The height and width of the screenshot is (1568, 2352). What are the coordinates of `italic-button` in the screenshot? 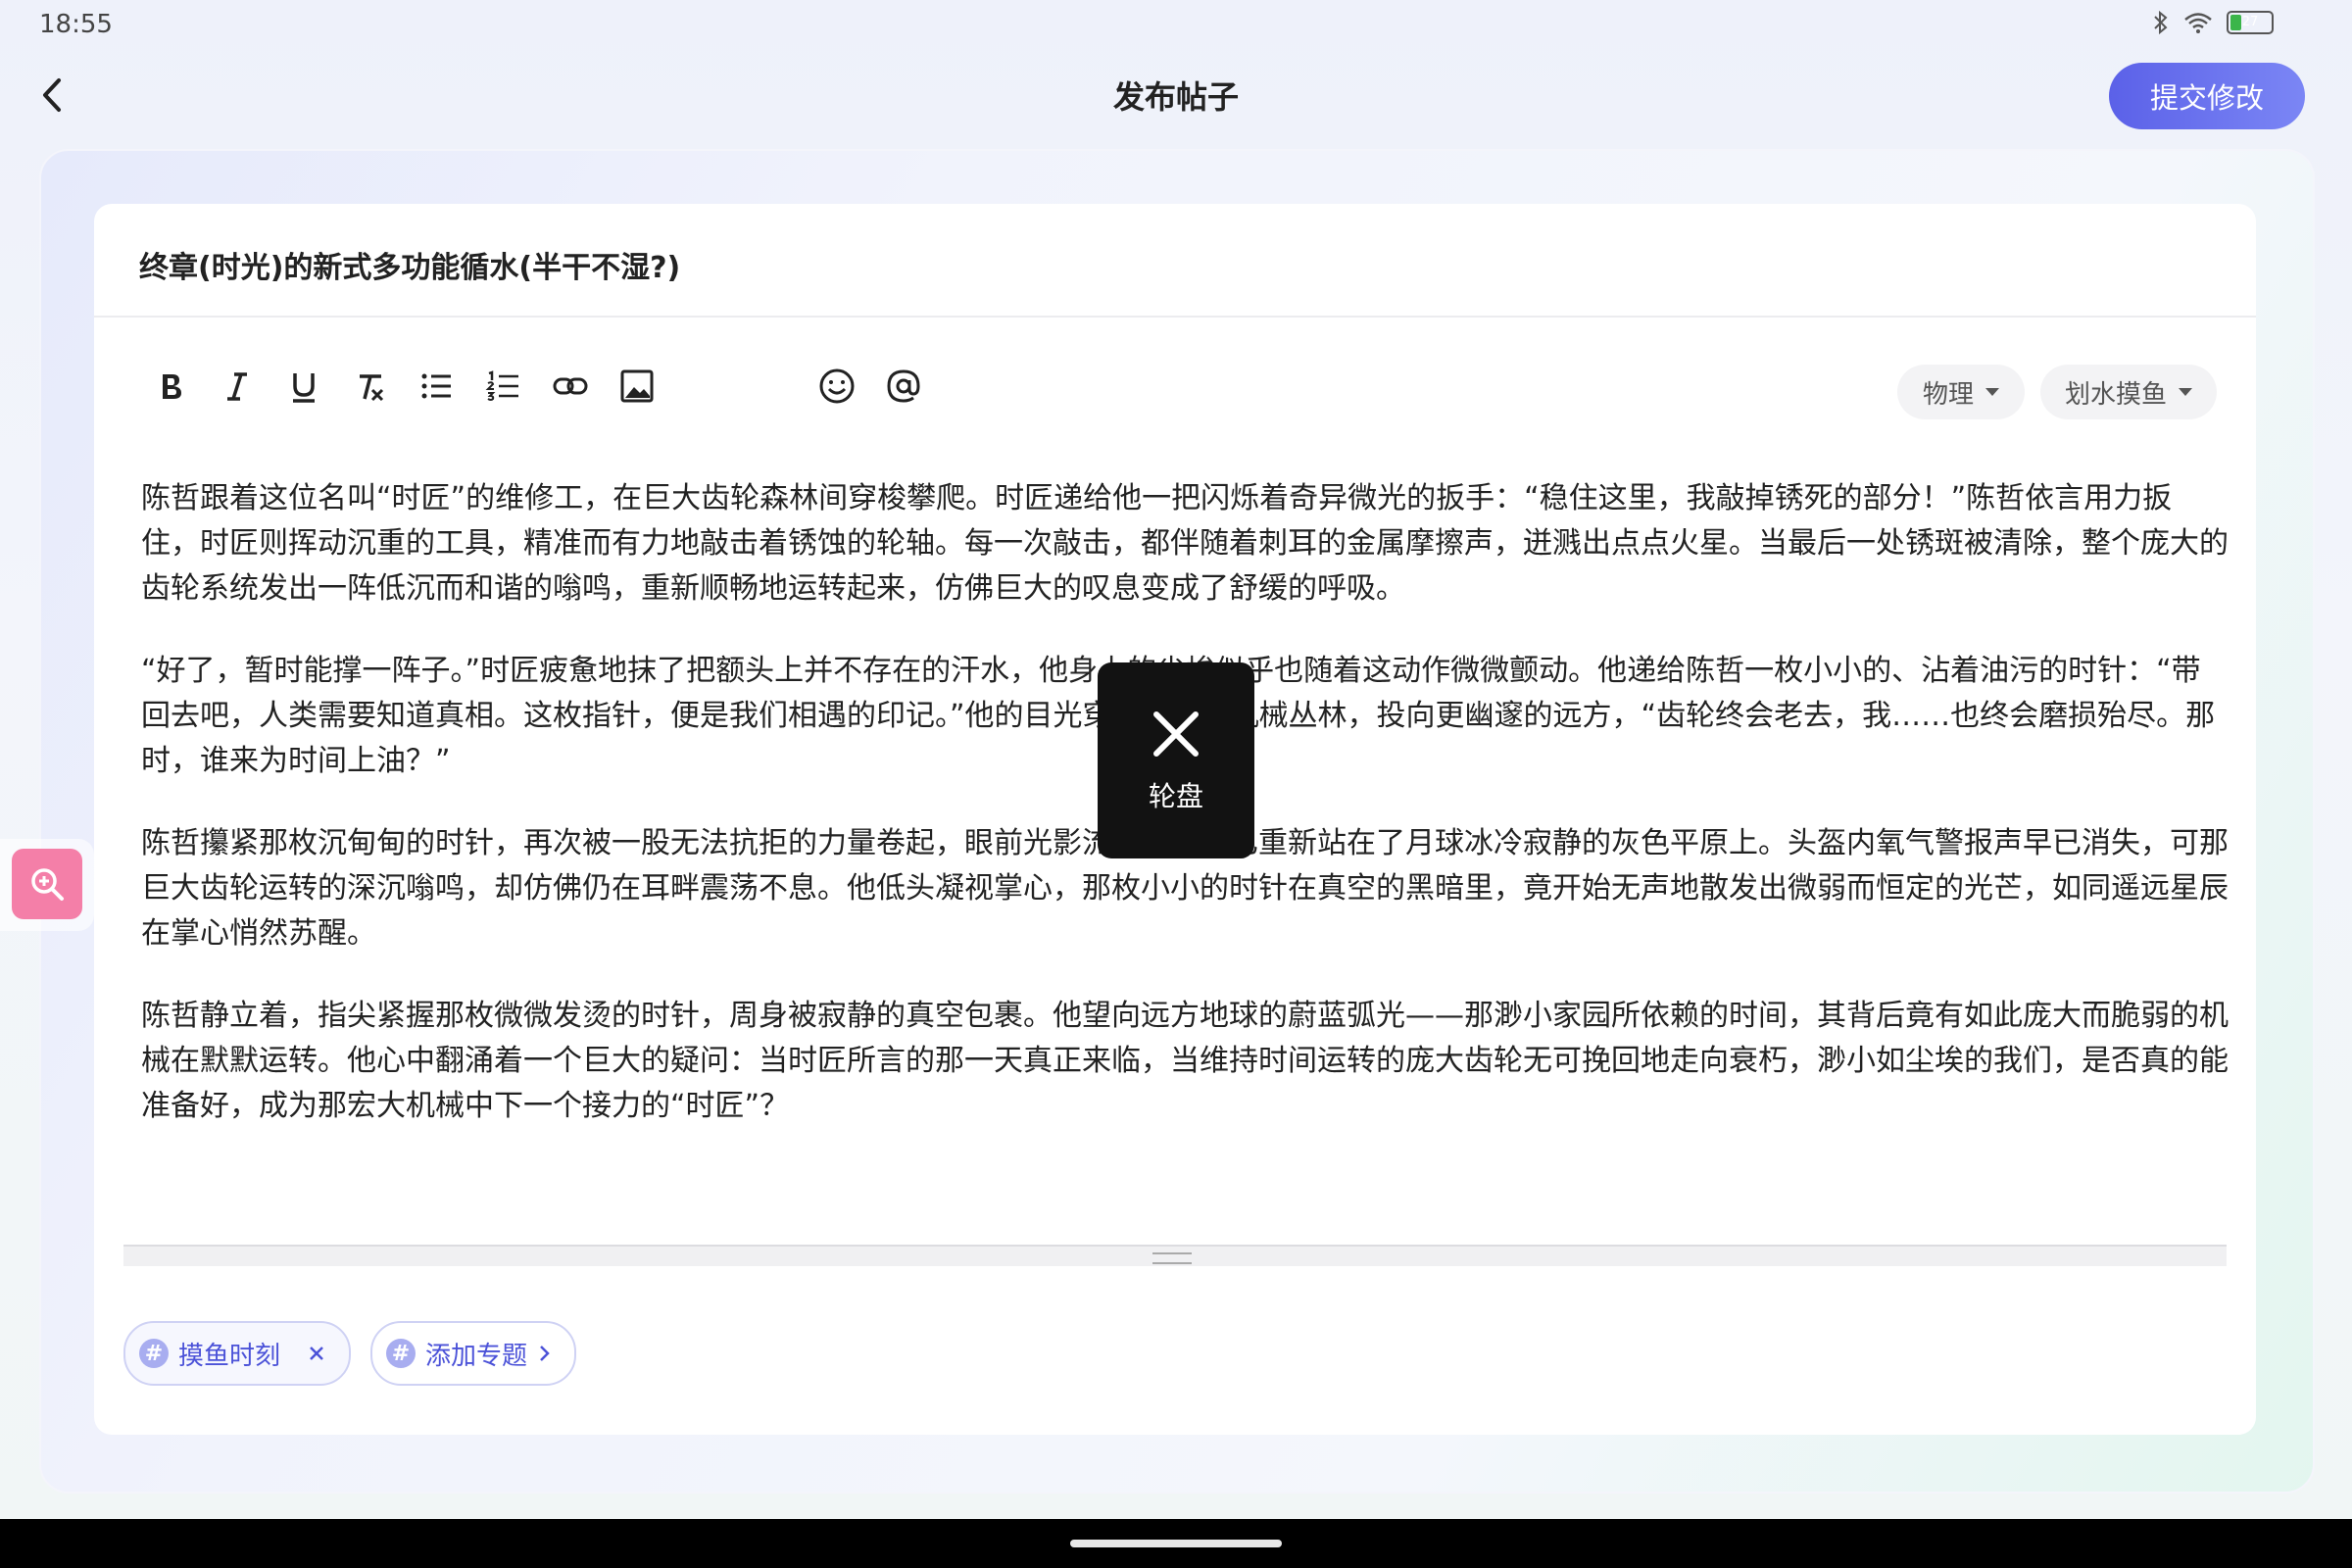 It's located at (237, 386).